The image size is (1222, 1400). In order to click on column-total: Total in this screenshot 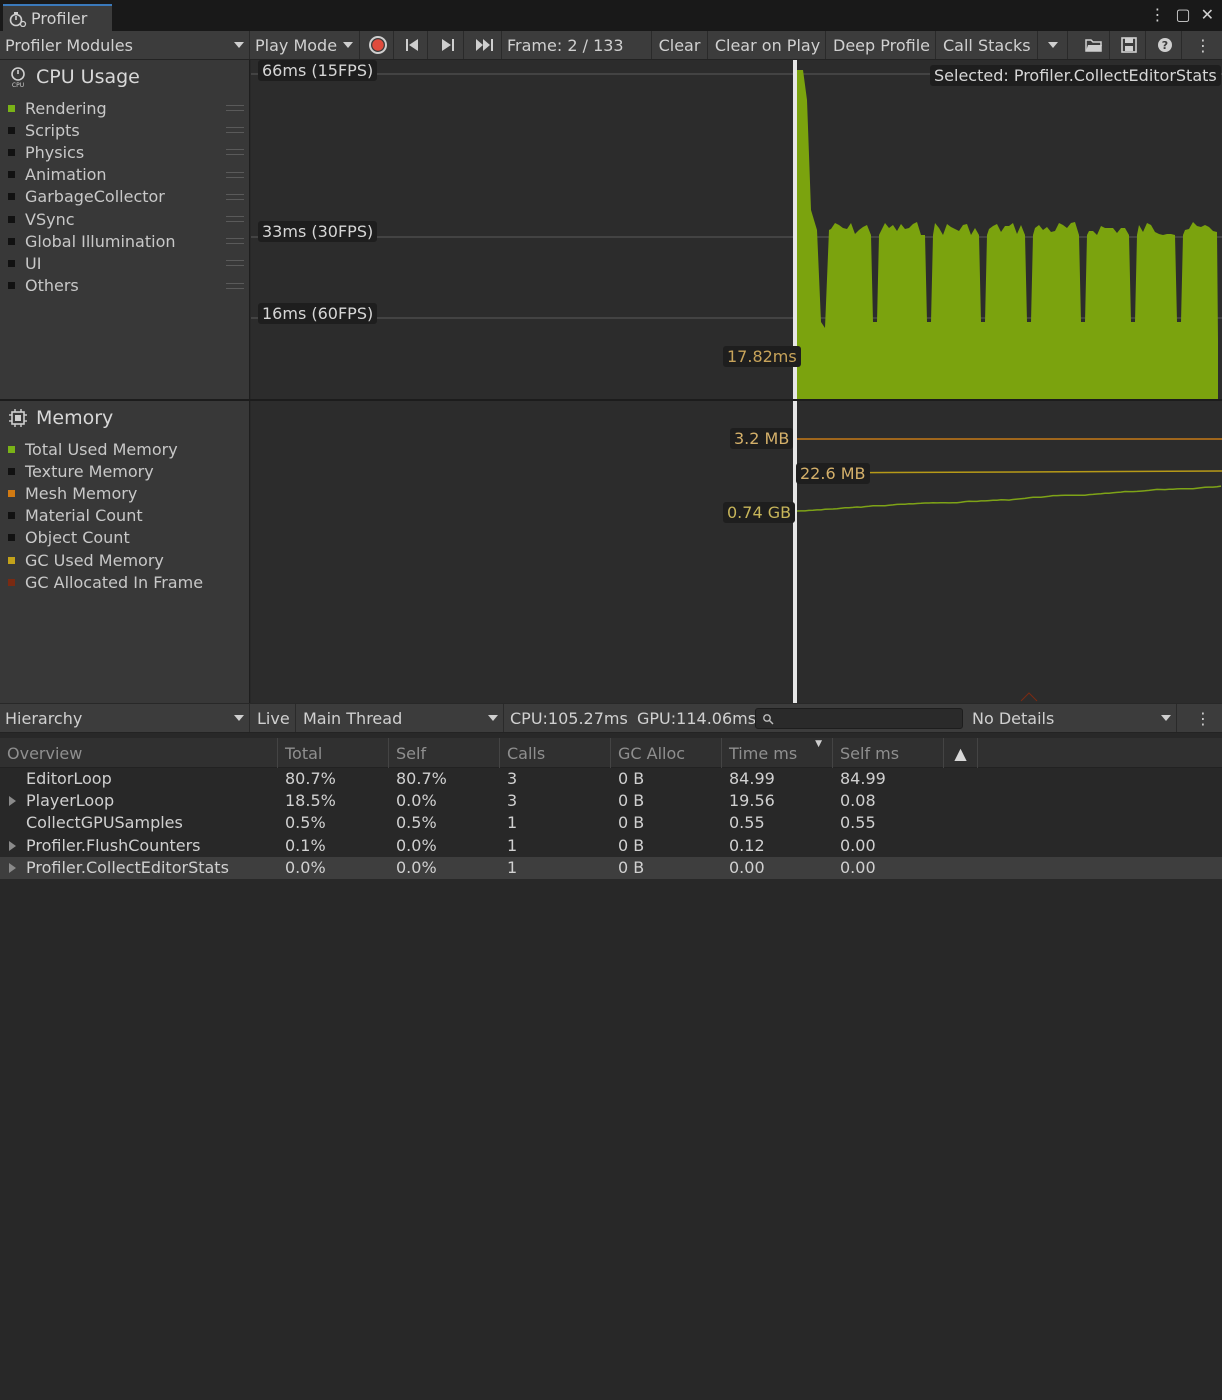, I will do `click(333, 753)`.